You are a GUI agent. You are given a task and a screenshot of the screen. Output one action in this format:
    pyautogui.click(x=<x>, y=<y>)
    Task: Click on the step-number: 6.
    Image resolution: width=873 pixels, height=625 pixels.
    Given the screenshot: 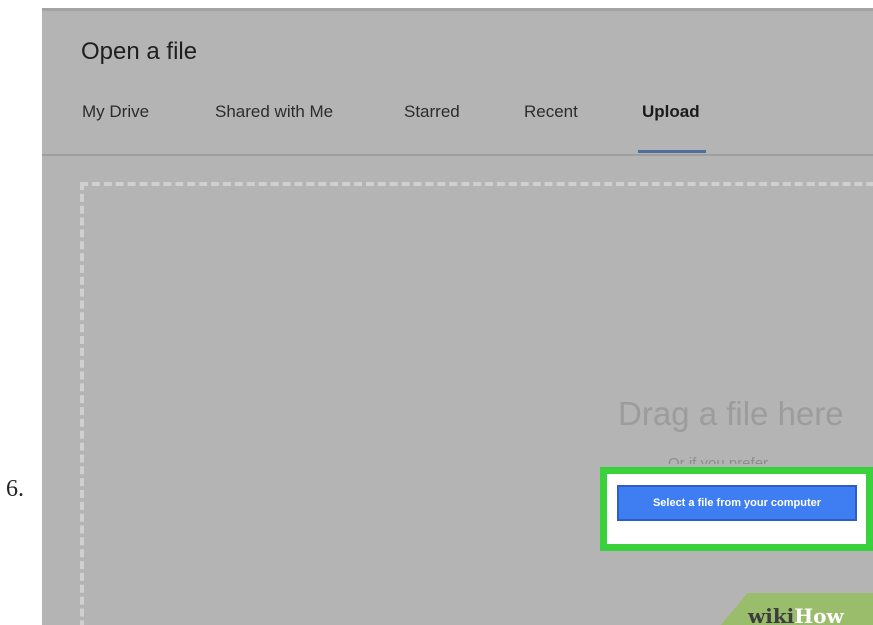 What is the action you would take?
    pyautogui.click(x=15, y=489)
    